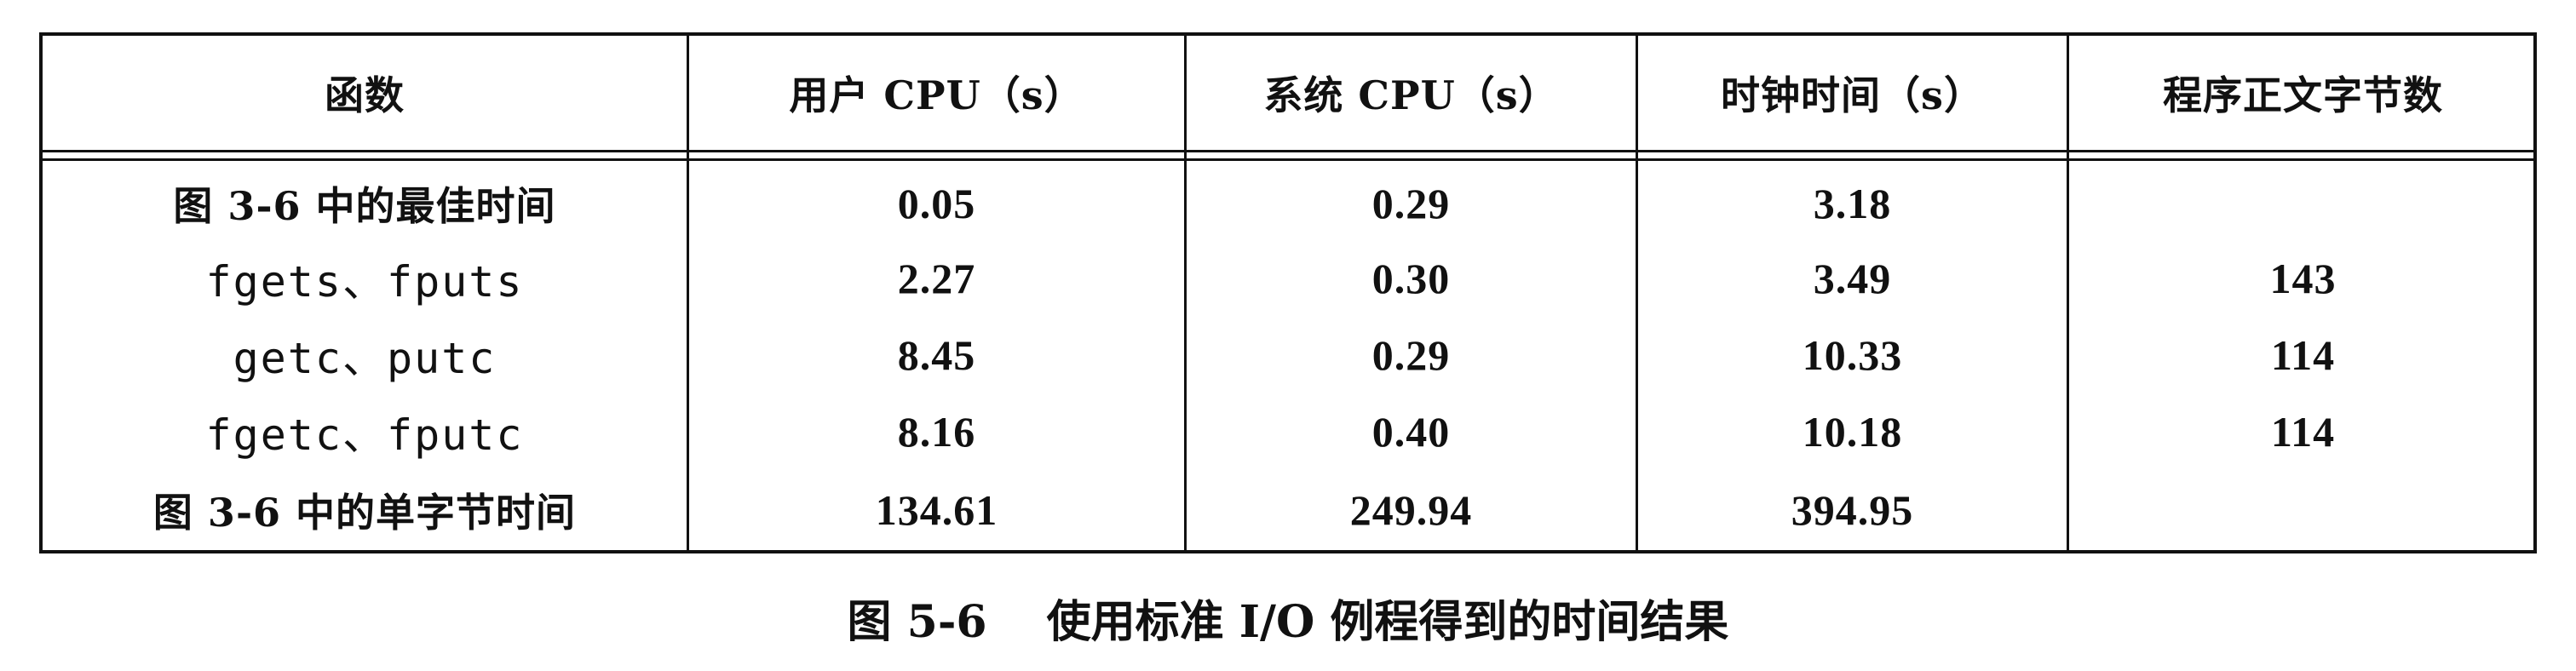 This screenshot has width=2576, height=671. What do you see at coordinates (1411, 432) in the screenshot?
I see `table-row-system-cpu: 0.40` at bounding box center [1411, 432].